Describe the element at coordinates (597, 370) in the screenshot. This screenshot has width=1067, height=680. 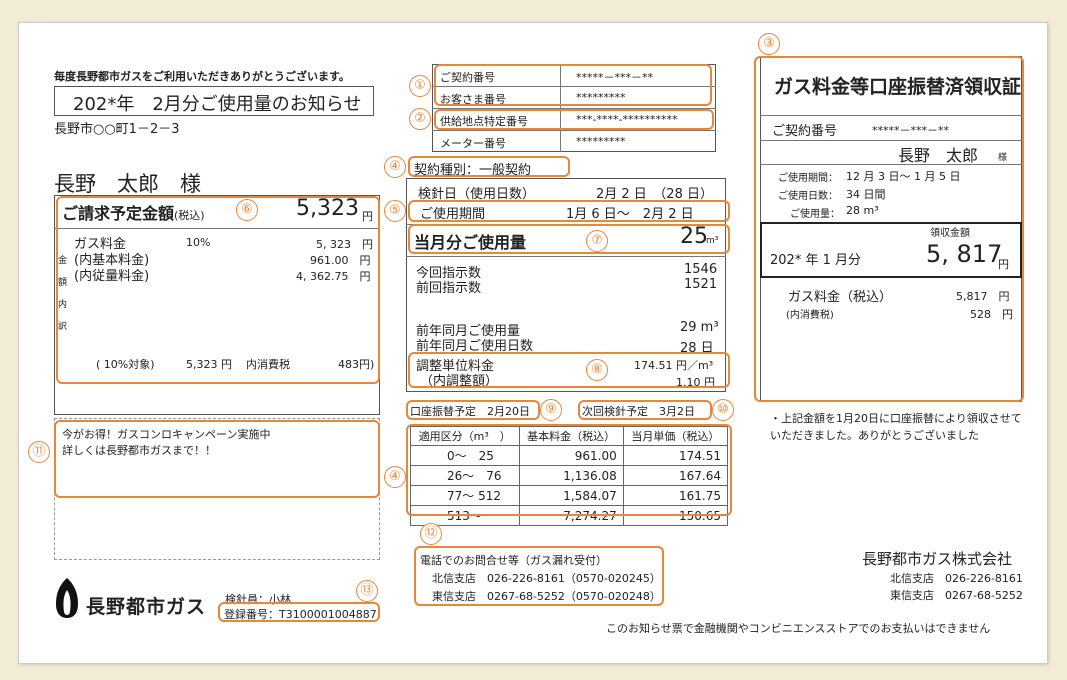
I see `marker-8: ⑧` at that location.